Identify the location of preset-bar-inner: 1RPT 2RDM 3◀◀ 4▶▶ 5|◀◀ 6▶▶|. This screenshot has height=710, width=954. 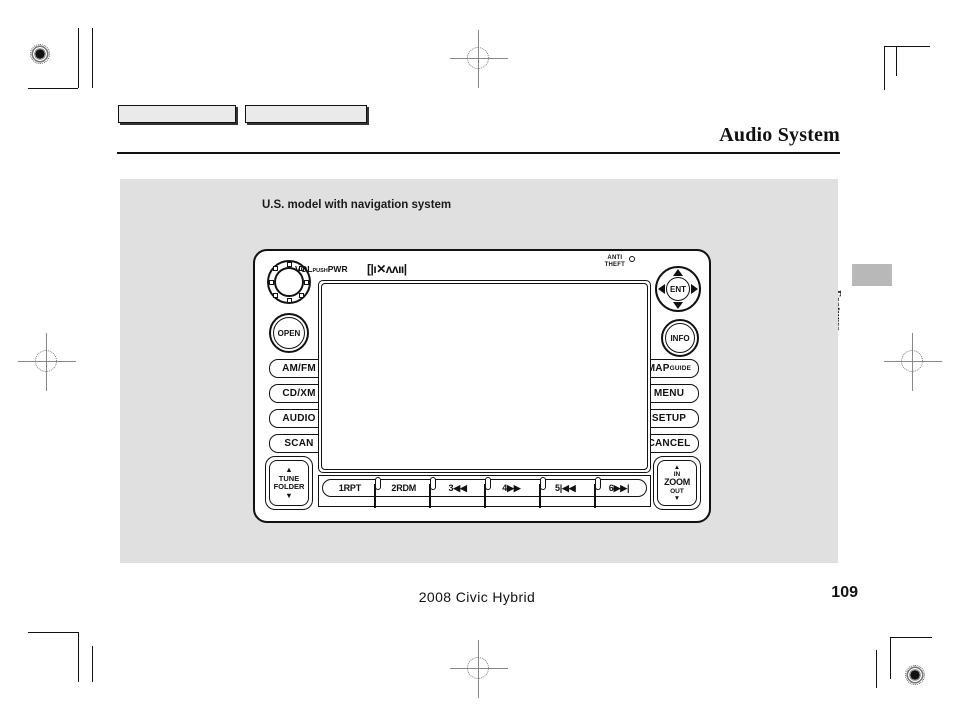
(484, 487).